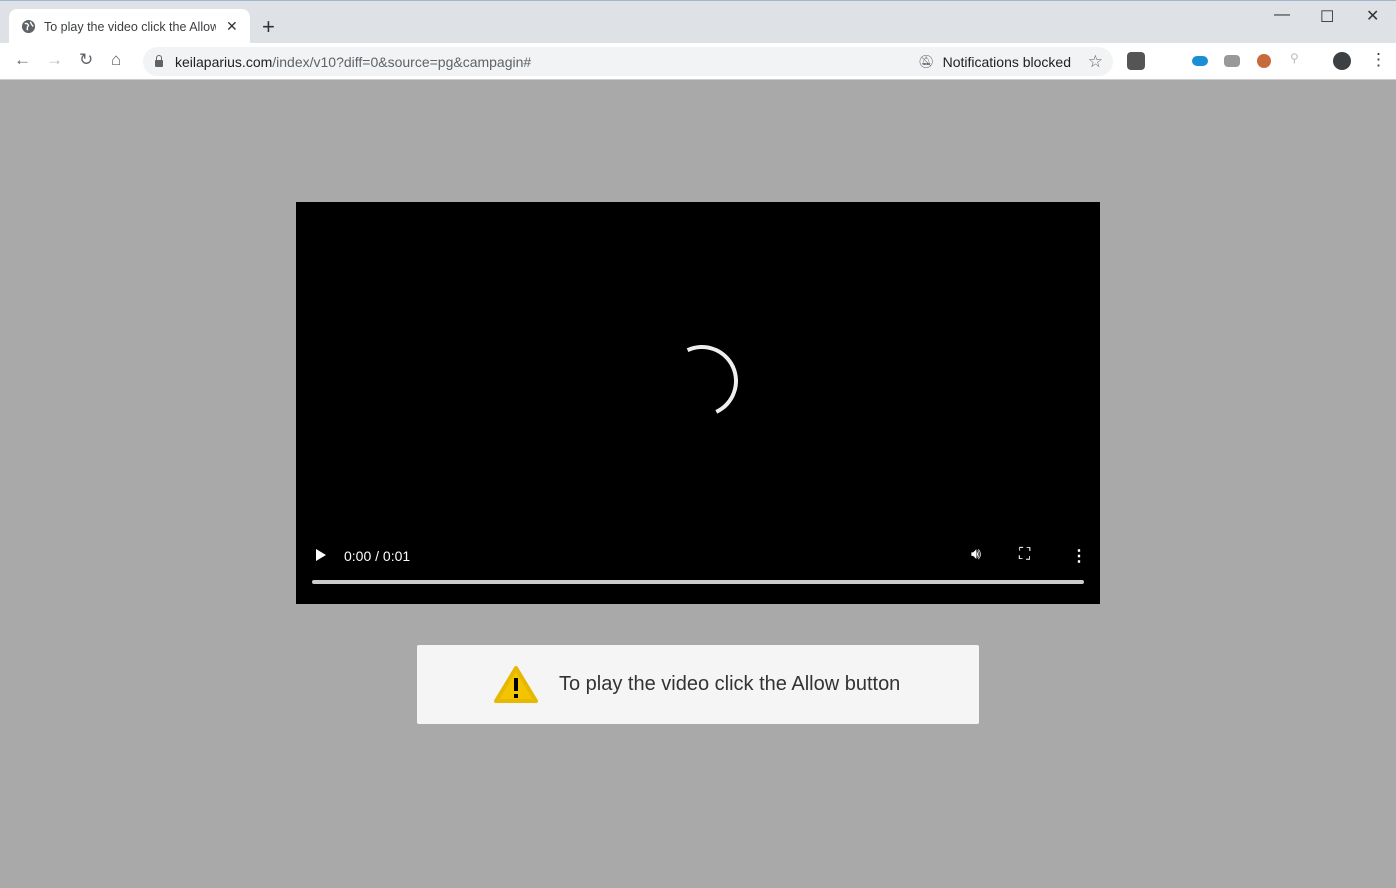  I want to click on url-path: /index/v10?diff=0&source=pg&campagin#, so click(402, 61).